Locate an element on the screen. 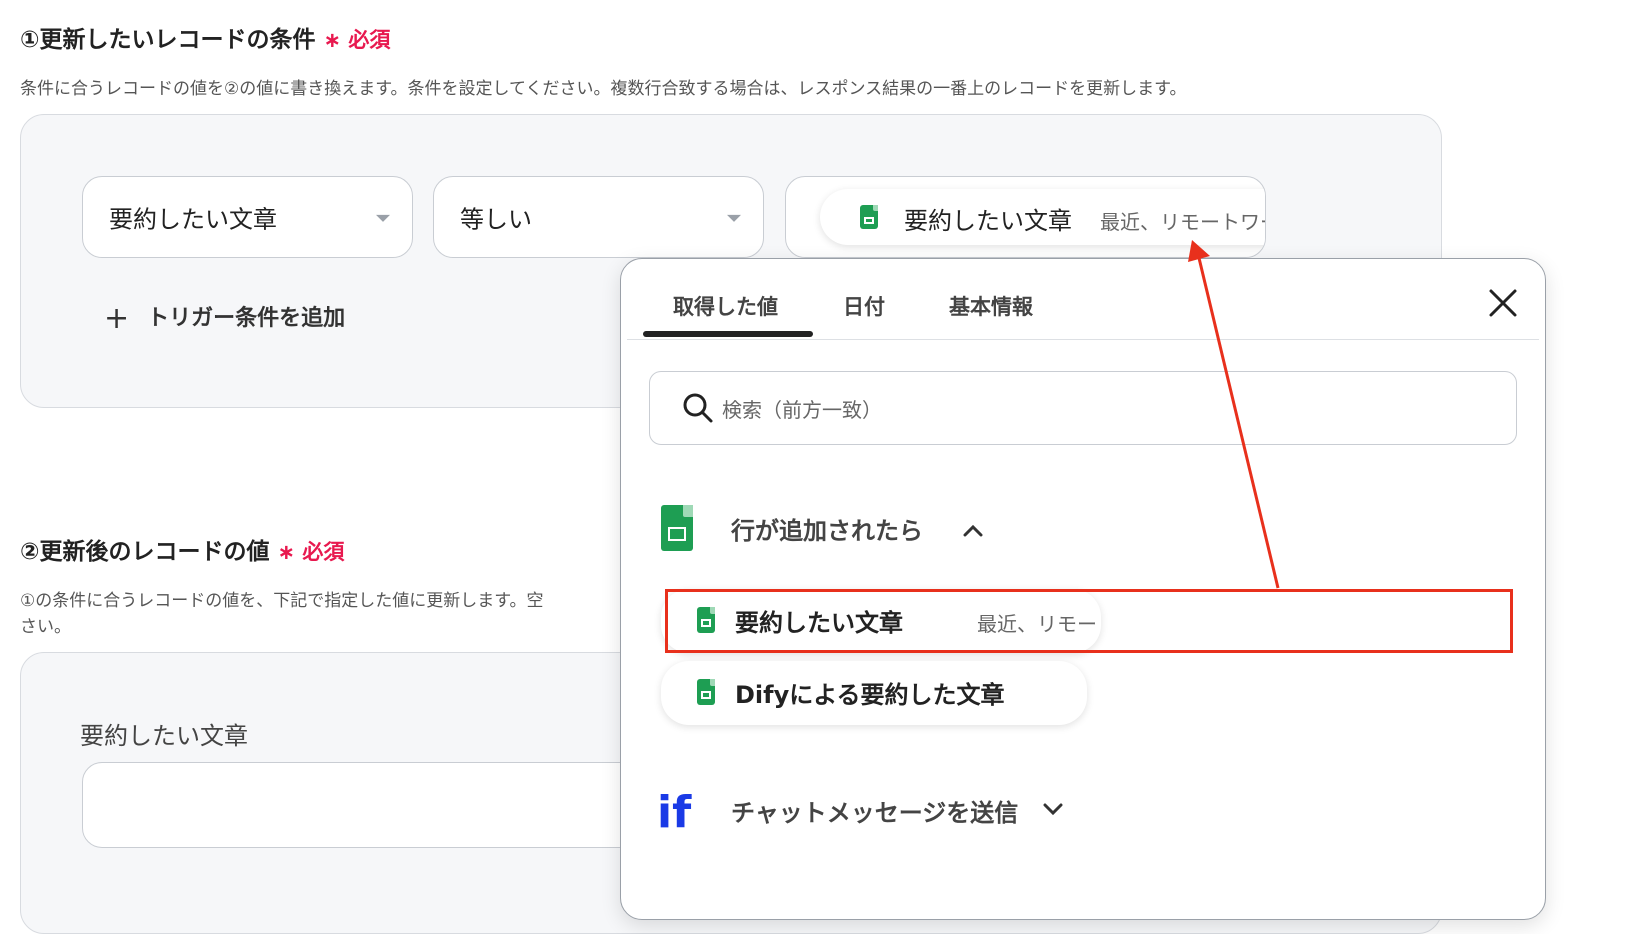  group-row-added: 行が追加されたら is located at coordinates (861, 520).